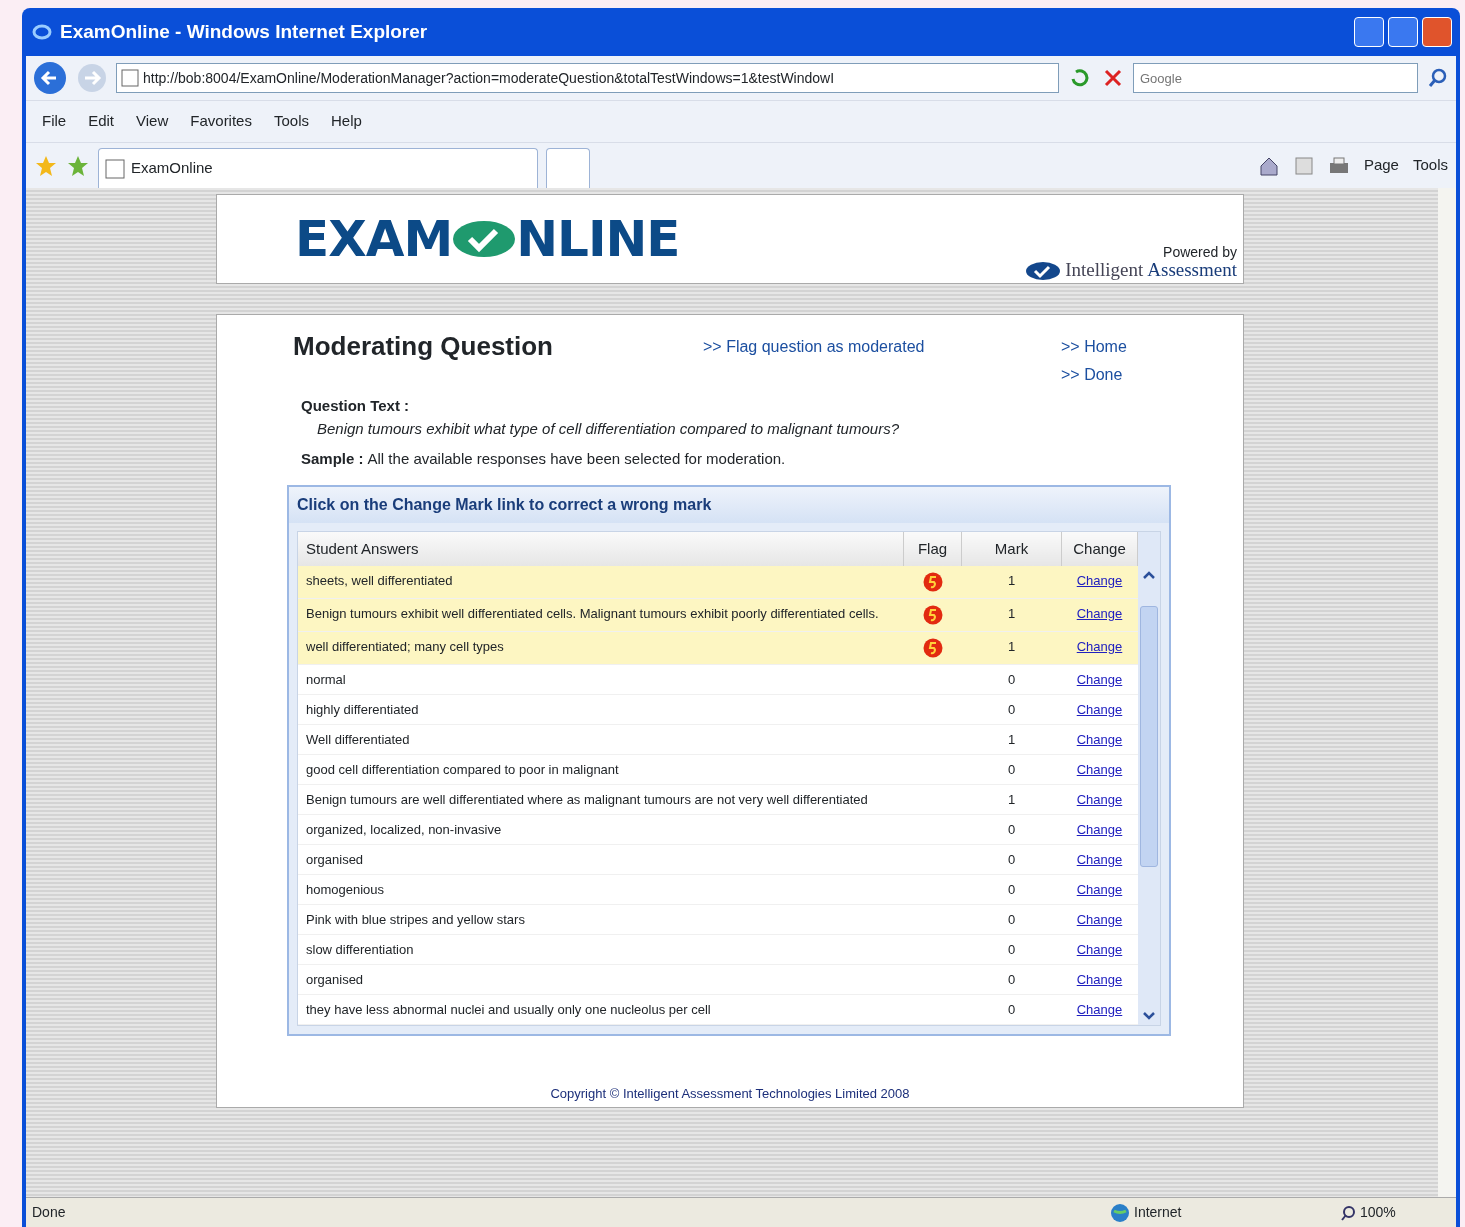 This screenshot has height=1227, width=1465. What do you see at coordinates (1099, 548) in the screenshot?
I see `column-header: Change` at bounding box center [1099, 548].